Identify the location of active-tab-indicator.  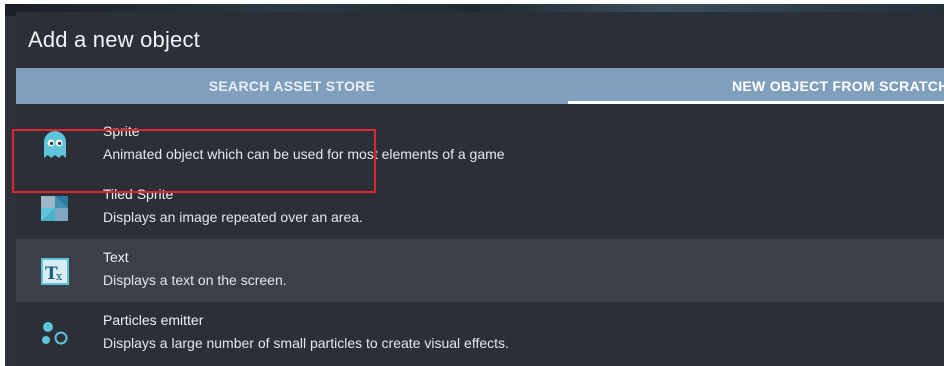
(756, 102).